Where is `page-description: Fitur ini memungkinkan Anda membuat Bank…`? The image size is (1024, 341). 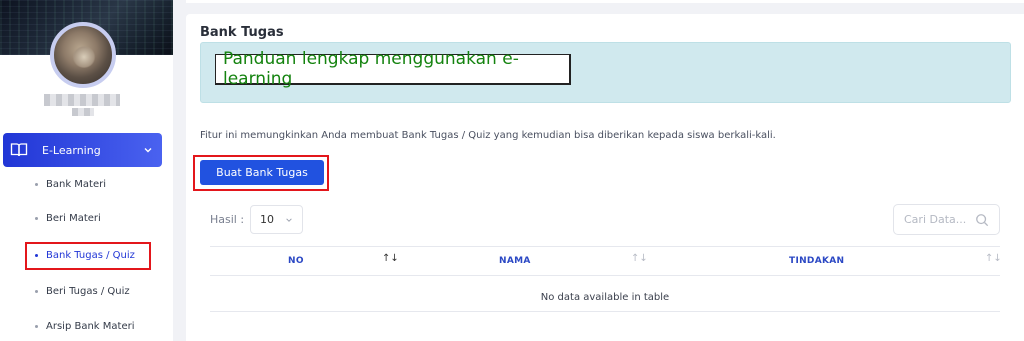
page-description: Fitur ini memungkinkan Anda membuat Bank… is located at coordinates (488, 135).